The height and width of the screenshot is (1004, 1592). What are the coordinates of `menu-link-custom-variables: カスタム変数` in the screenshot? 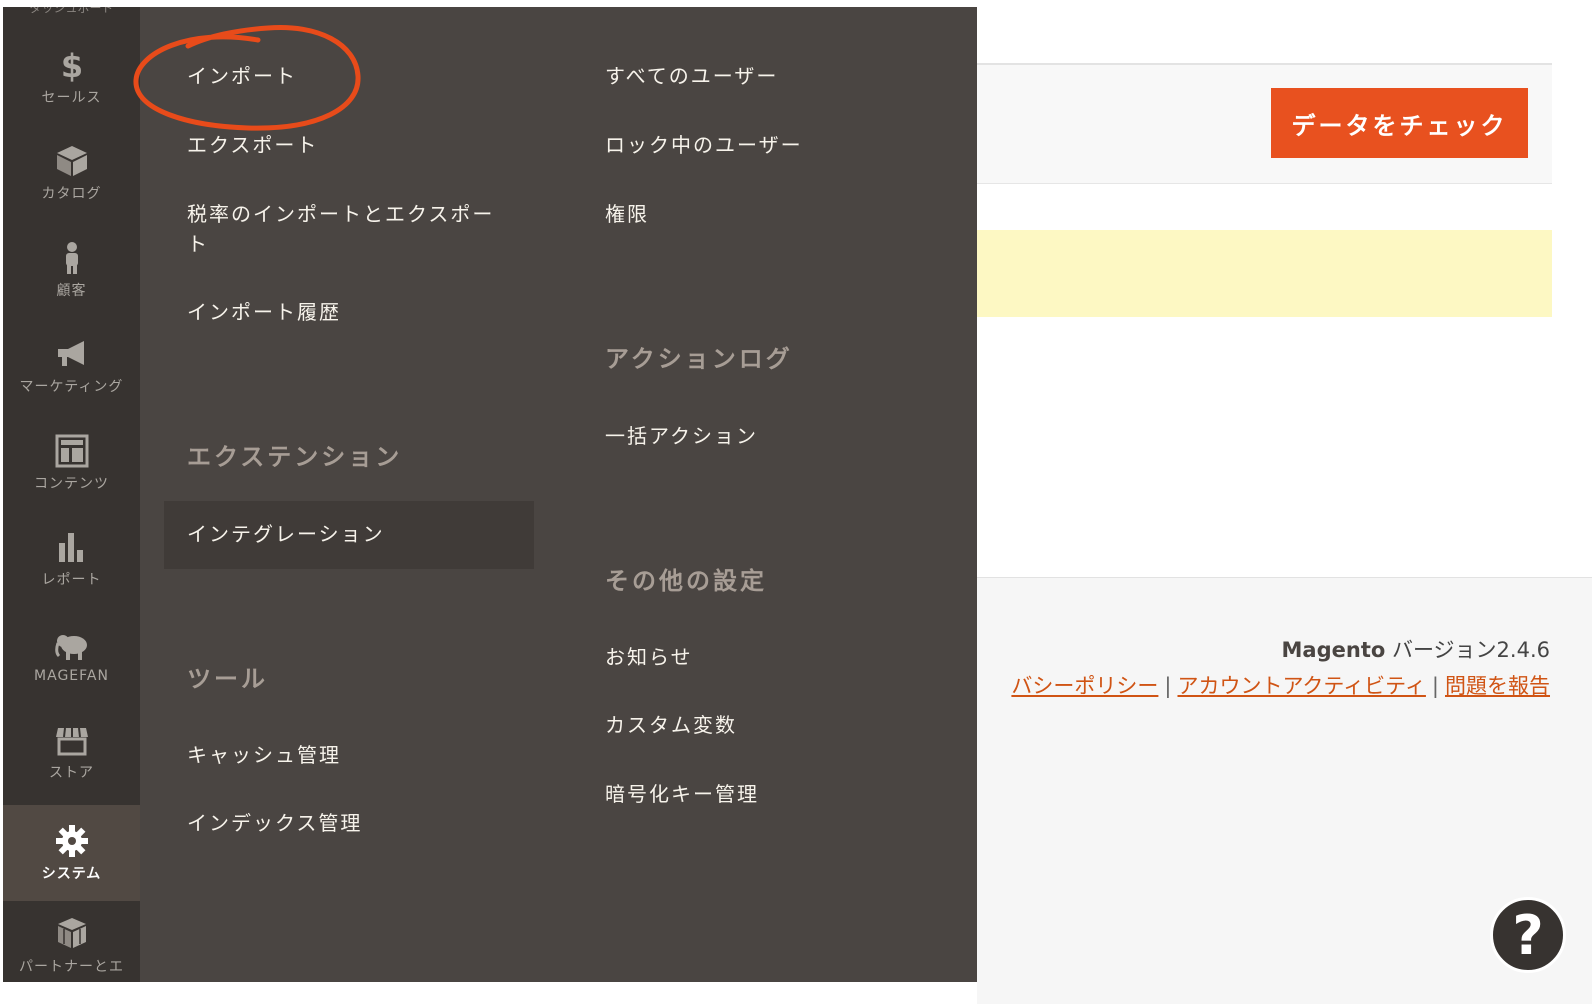 It's located at (671, 725).